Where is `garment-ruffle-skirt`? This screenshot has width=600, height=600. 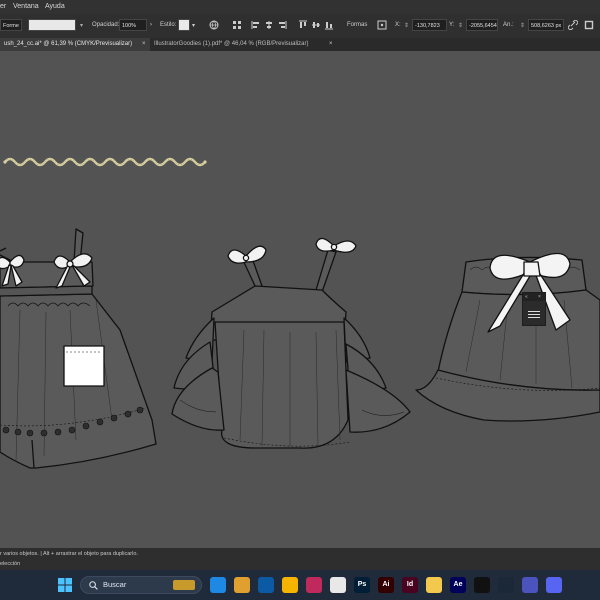
garment-ruffle-skirt is located at coordinates (507, 337).